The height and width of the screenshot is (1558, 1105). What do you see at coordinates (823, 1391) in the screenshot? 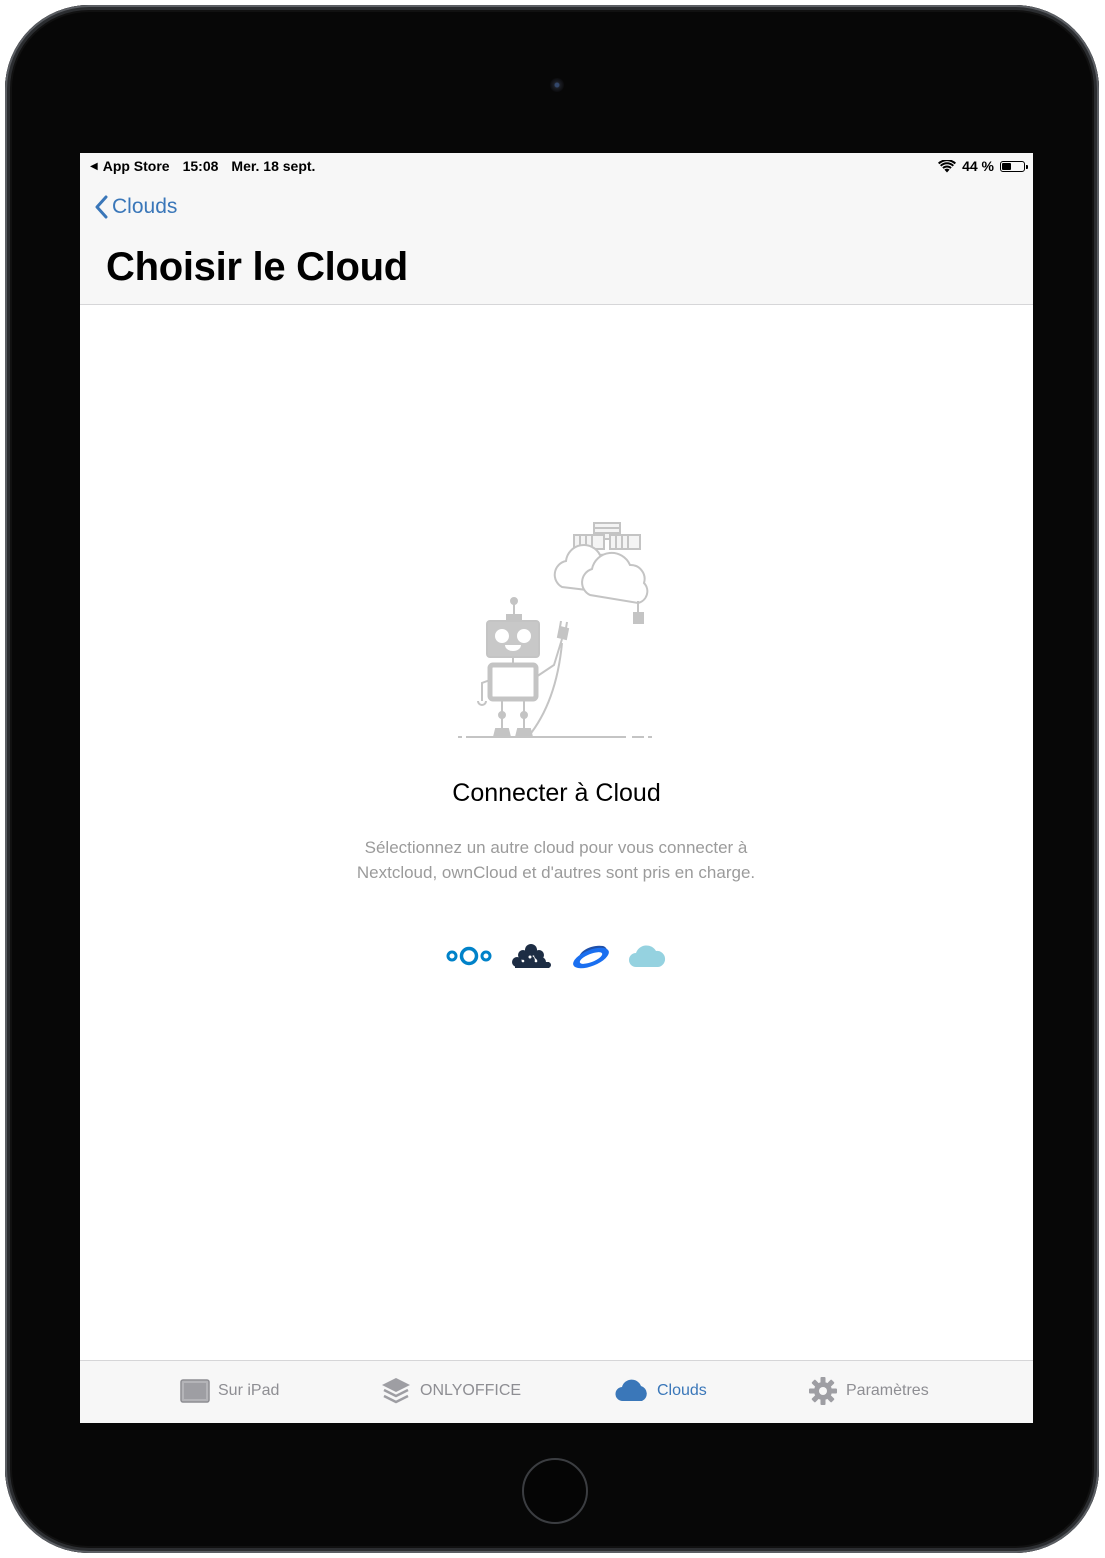
I see `gear-icon` at bounding box center [823, 1391].